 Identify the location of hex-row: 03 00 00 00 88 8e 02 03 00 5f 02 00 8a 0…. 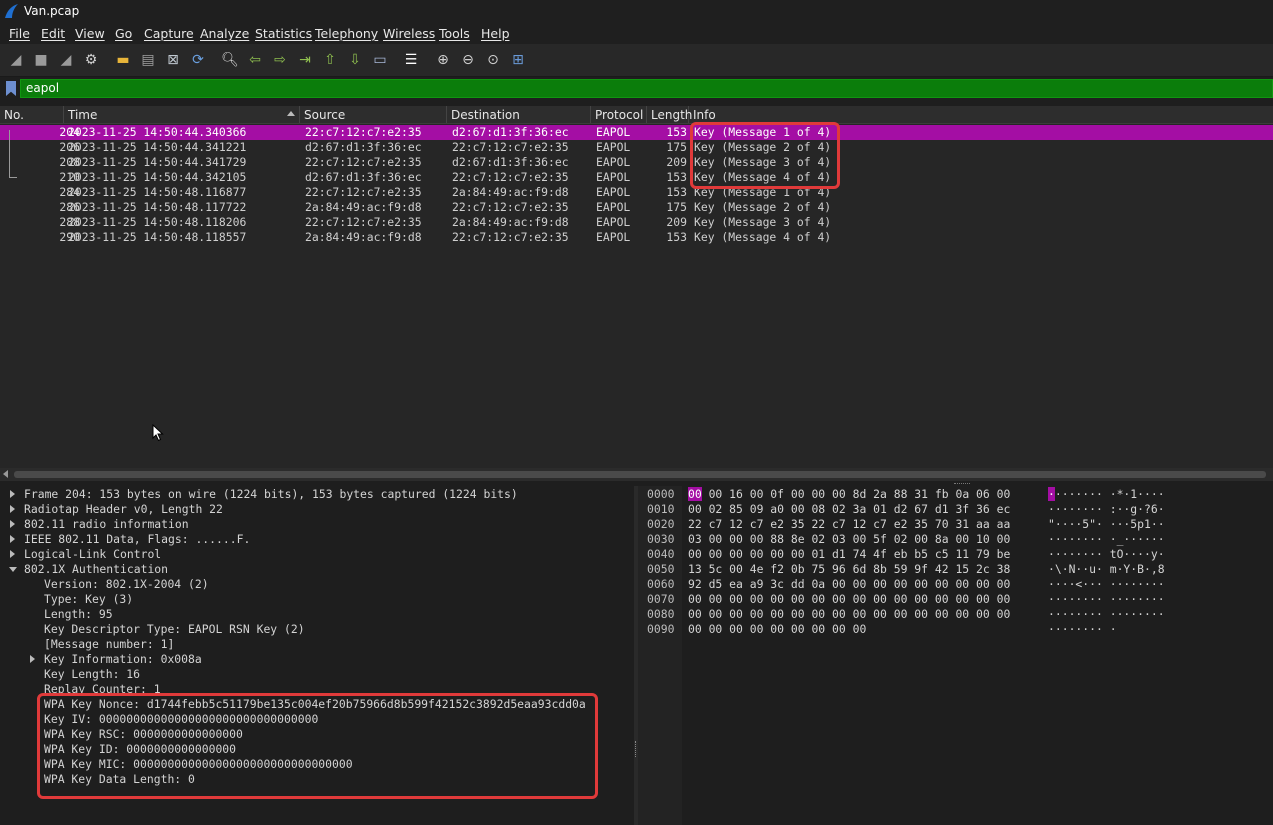
(849, 539).